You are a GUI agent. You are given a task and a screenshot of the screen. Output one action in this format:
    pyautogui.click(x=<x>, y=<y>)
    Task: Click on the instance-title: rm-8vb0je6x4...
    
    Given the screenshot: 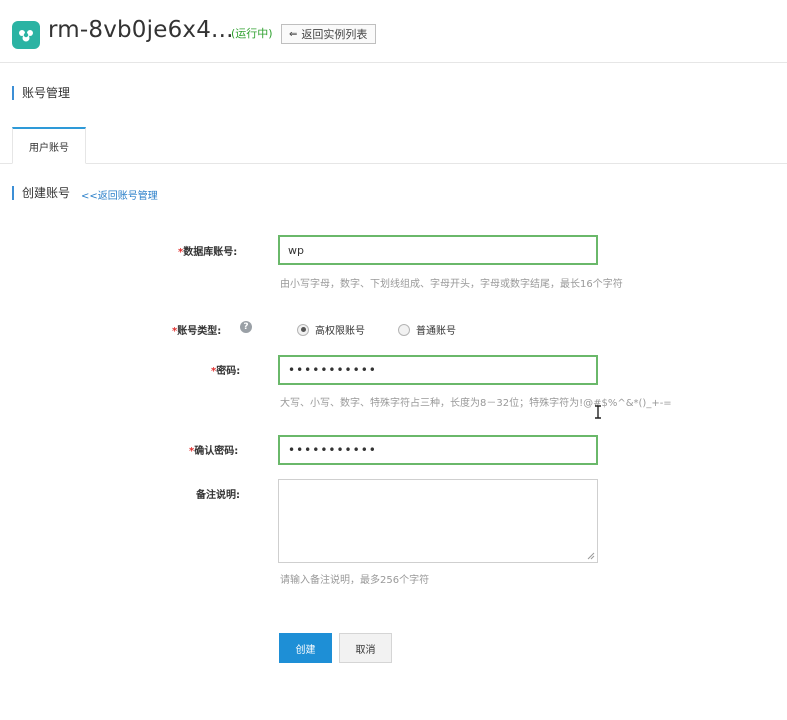 What is the action you would take?
    pyautogui.click(x=141, y=30)
    